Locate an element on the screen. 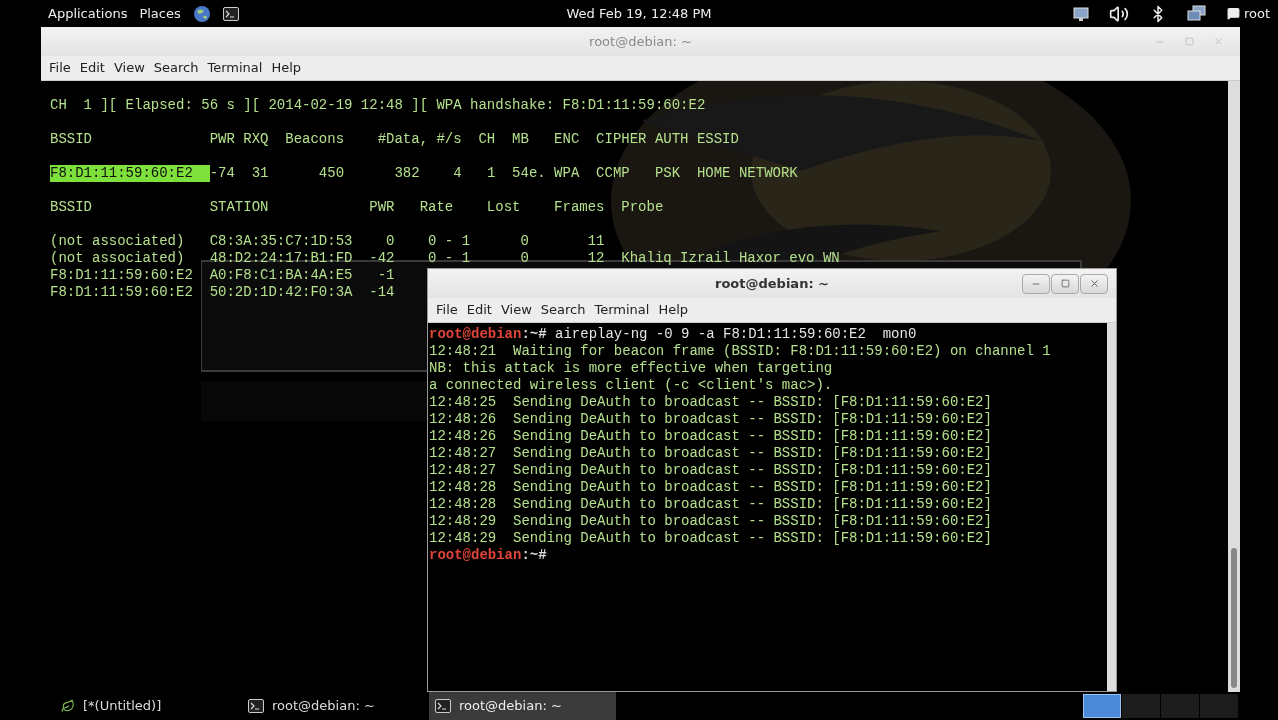 Image resolution: width=1278 pixels, height=720 pixels. terminal-line: a connected wireless client (-c <client's mac>). is located at coordinates (631, 385).